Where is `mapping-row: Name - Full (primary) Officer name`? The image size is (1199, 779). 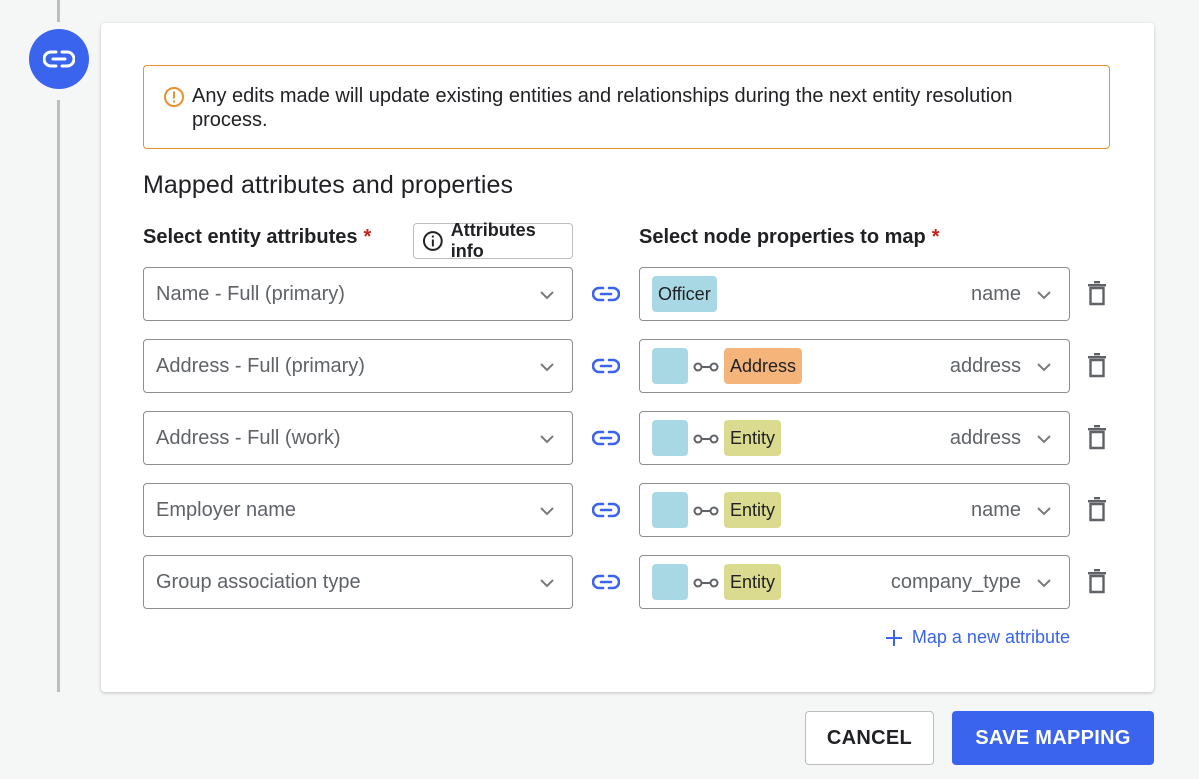
mapping-row: Name - Full (primary) Officer name is located at coordinates (627, 294).